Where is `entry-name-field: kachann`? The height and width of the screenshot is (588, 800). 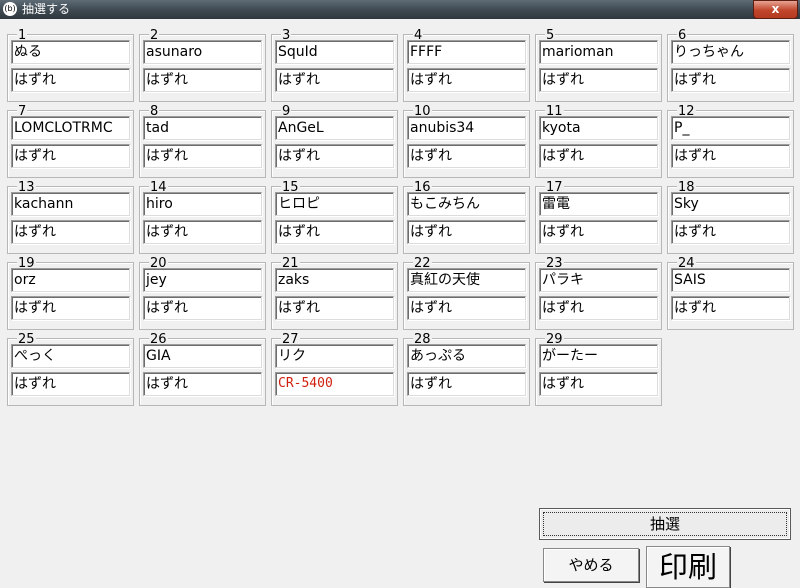 entry-name-field: kachann is located at coordinates (70, 204).